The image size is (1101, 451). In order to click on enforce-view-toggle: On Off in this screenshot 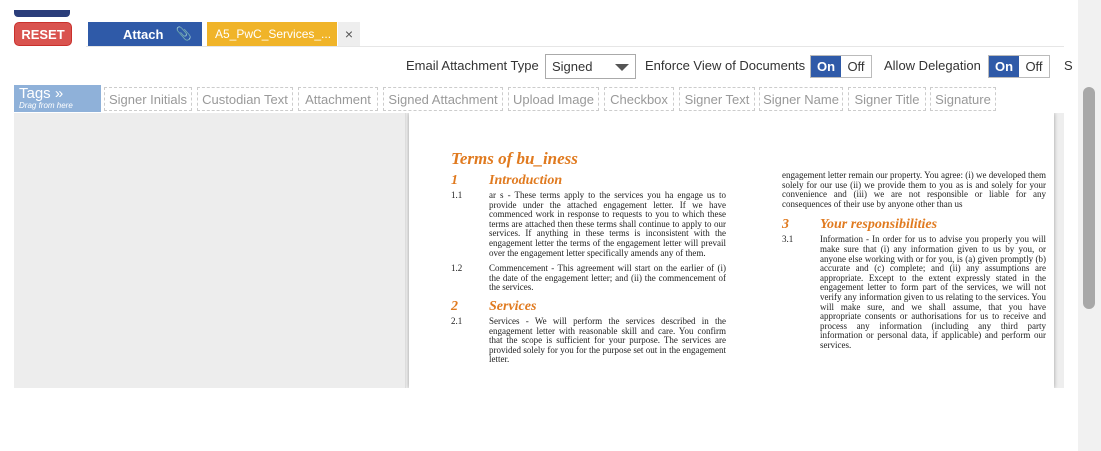, I will do `click(841, 66)`.